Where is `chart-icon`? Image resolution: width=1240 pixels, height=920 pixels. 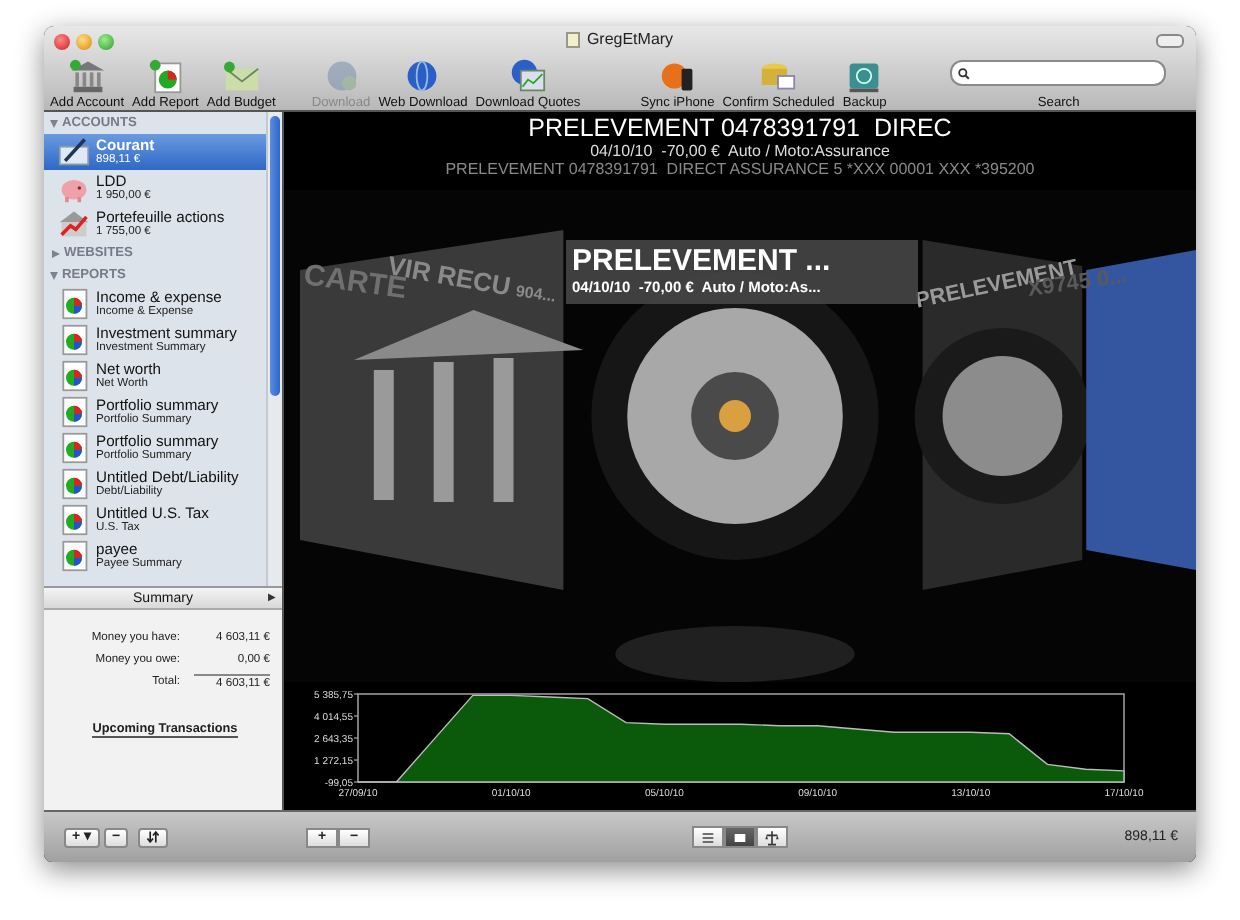 chart-icon is located at coordinates (528, 76).